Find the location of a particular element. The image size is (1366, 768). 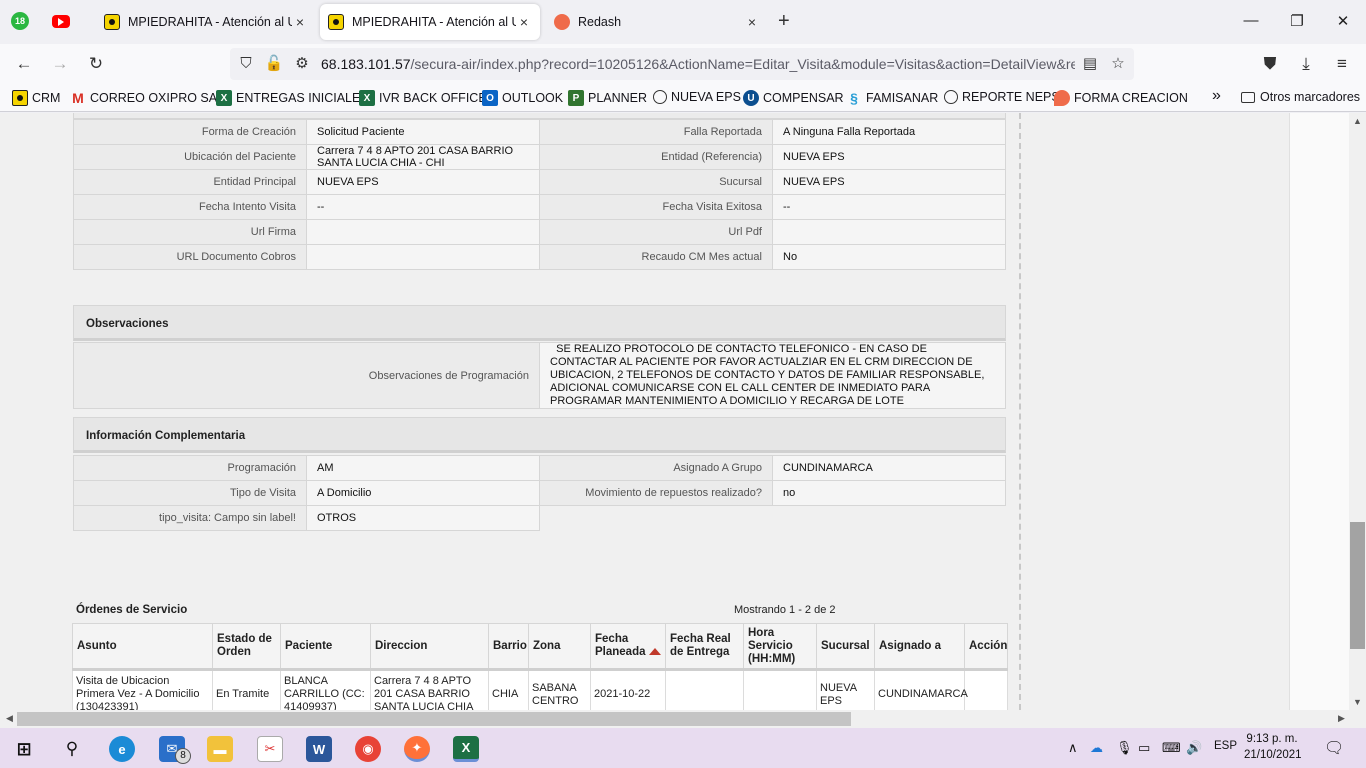

col-hora: Hora Servicio (HH:MM) is located at coordinates (780, 647).